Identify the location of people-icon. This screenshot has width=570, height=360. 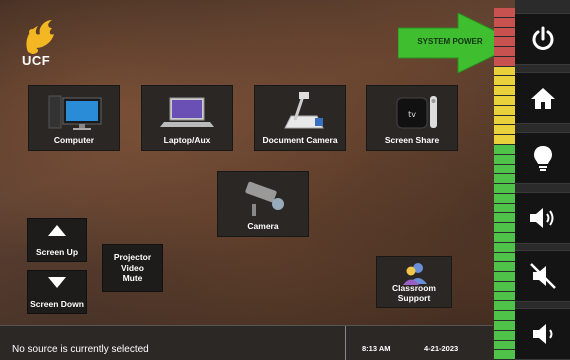
(415, 274).